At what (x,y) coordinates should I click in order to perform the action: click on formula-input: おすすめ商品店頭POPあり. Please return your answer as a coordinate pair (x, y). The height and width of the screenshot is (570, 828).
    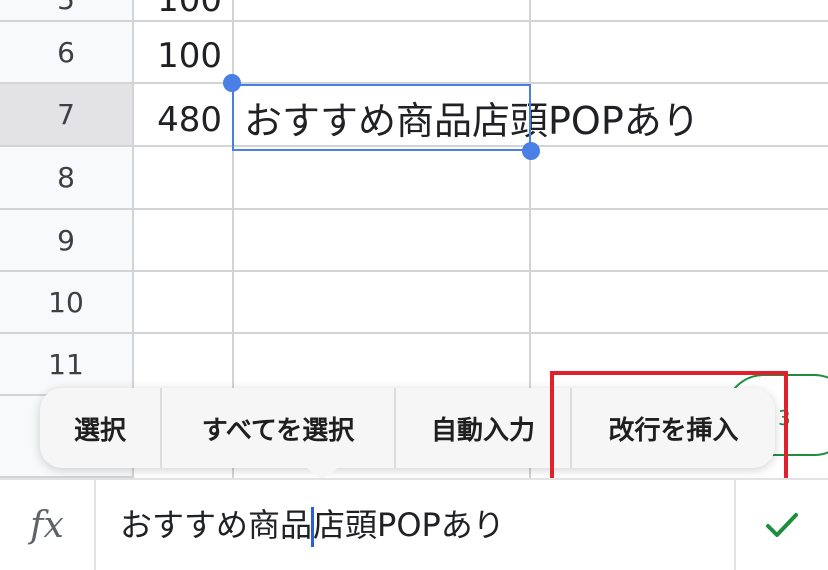
    Looking at the image, I should click on (312, 523).